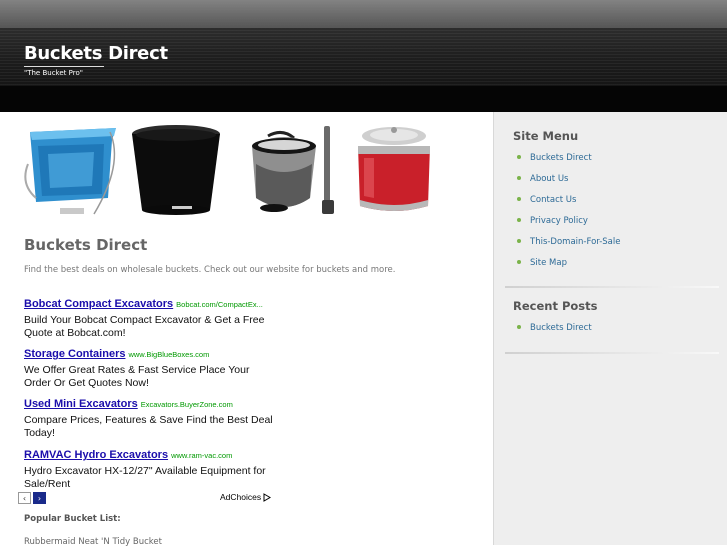  Describe the element at coordinates (72, 519) in the screenshot. I see `popular-bucket-heading: Popular Bucket List:` at that location.